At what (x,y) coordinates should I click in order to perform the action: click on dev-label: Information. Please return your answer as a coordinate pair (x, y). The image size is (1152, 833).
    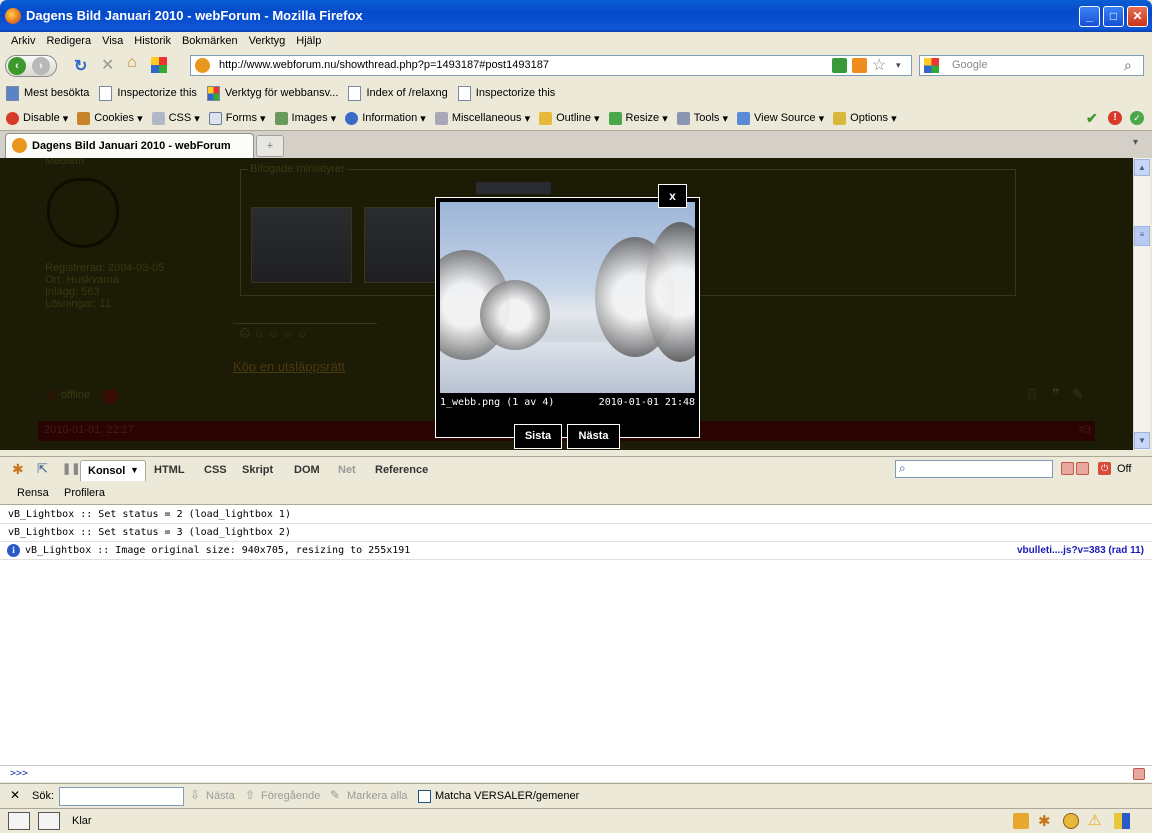
    Looking at the image, I should click on (390, 118).